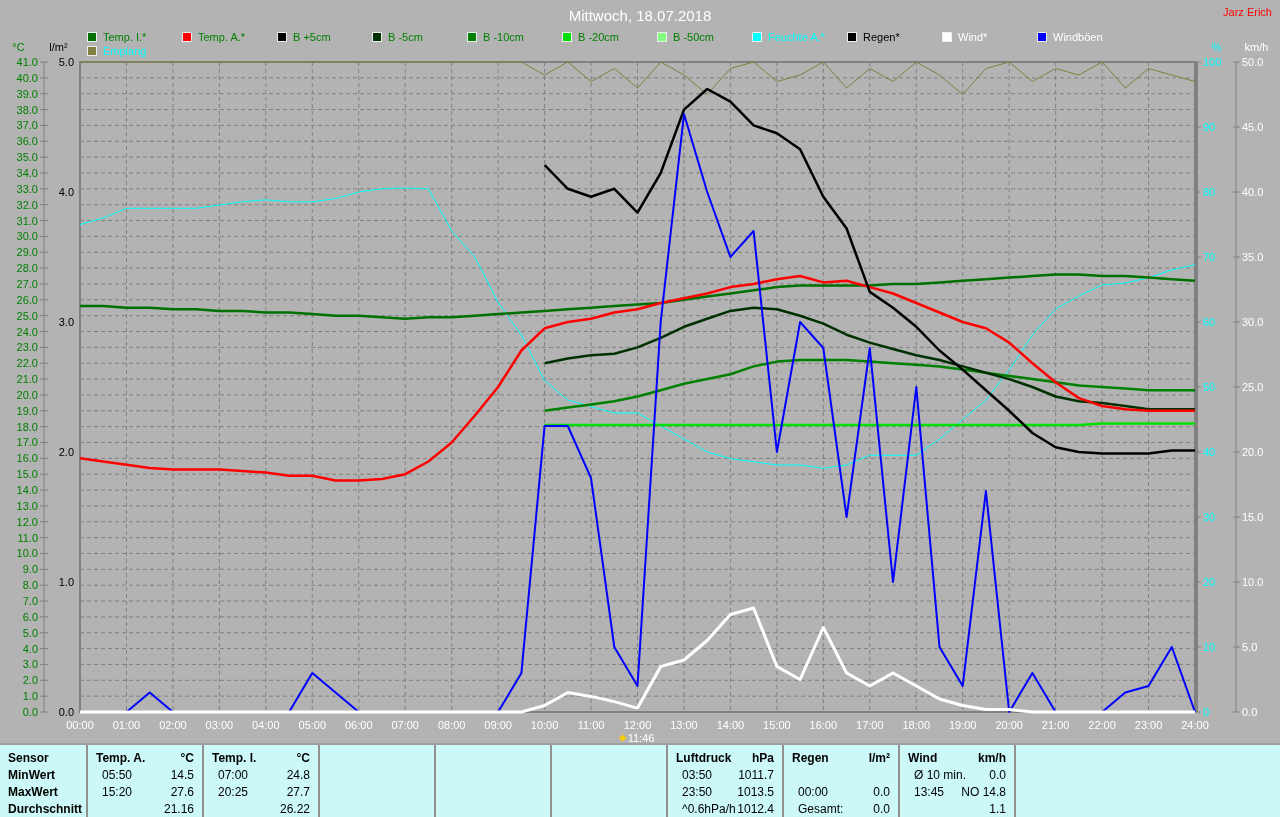  Describe the element at coordinates (30, 569) in the screenshot. I see `axis-tick-label: 9.0` at that location.